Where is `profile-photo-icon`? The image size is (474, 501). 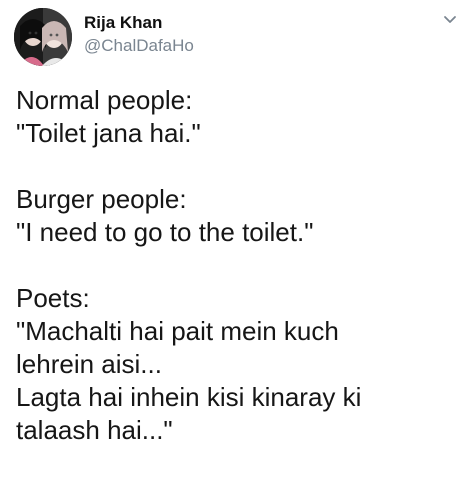
profile-photo-icon is located at coordinates (43, 37).